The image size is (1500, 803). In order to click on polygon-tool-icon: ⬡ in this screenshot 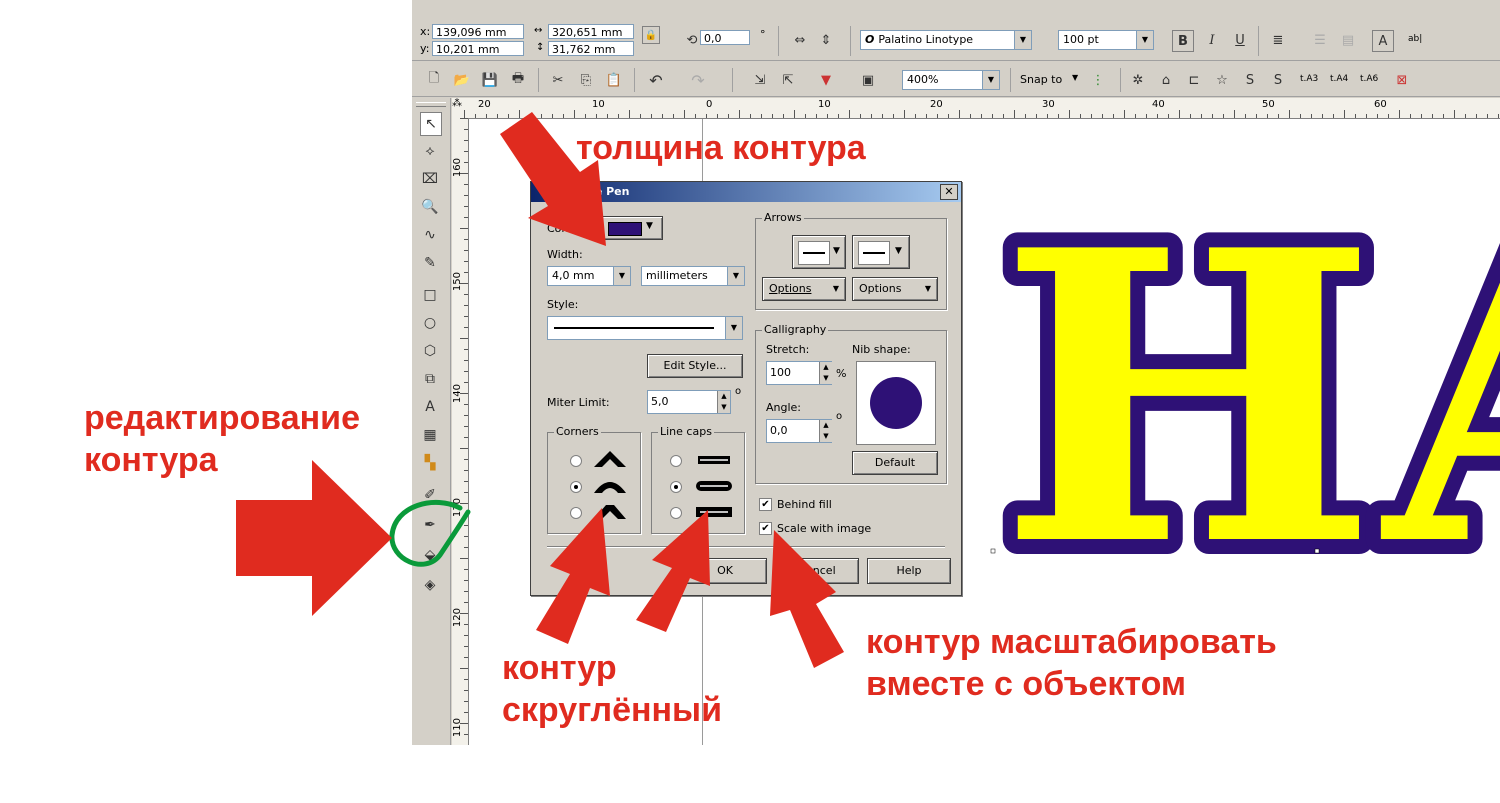, I will do `click(430, 351)`.